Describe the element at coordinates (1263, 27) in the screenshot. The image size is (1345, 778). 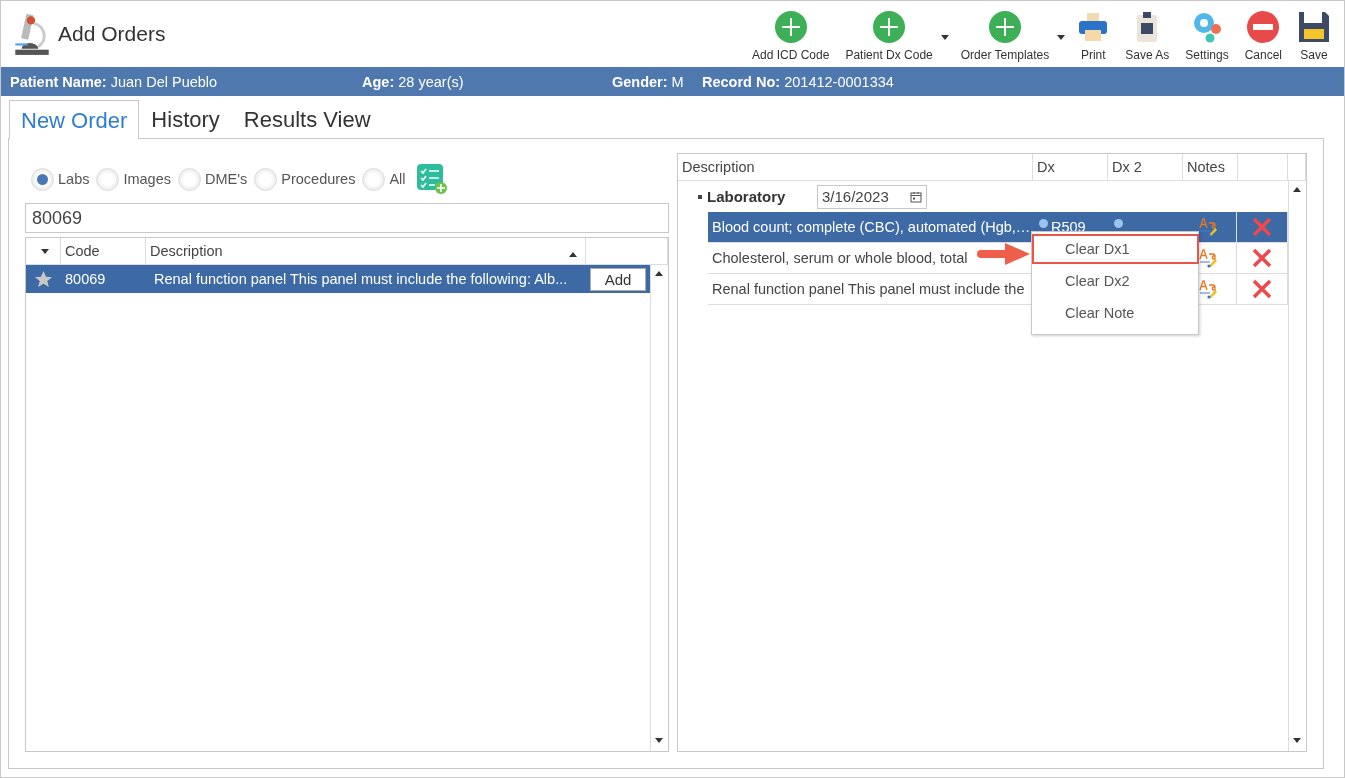
I see `no-entry-icon` at that location.